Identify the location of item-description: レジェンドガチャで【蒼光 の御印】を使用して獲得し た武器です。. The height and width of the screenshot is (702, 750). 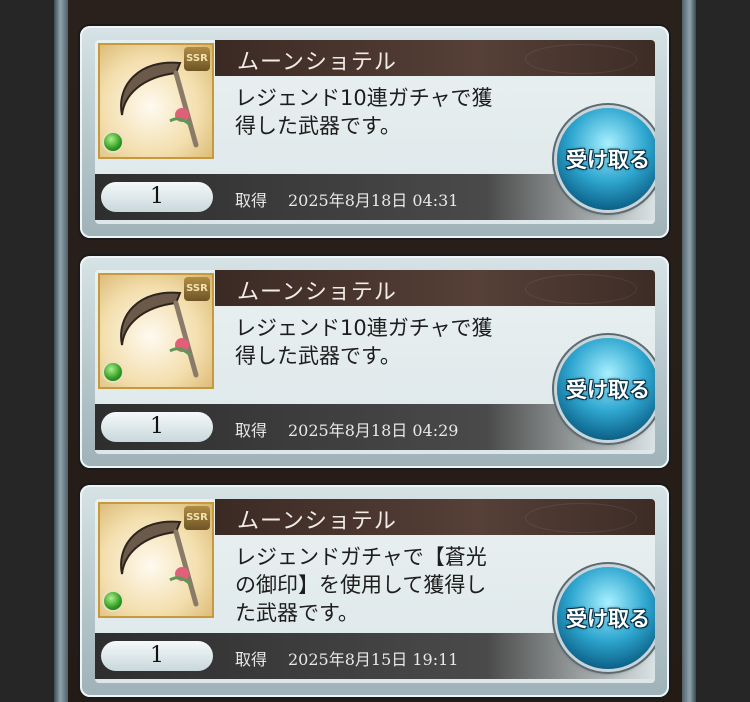
(361, 585).